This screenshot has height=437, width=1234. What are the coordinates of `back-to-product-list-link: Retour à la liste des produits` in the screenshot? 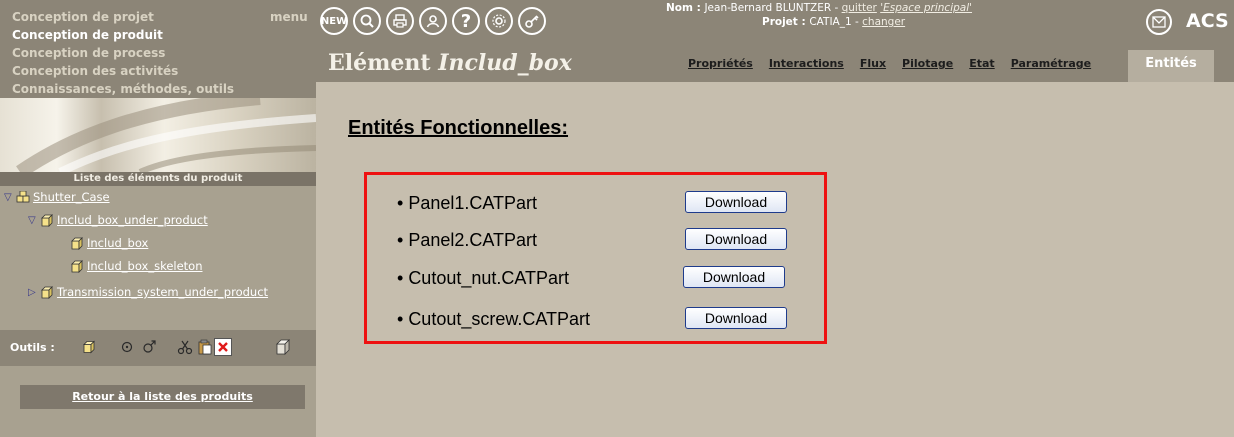 It's located at (162, 397).